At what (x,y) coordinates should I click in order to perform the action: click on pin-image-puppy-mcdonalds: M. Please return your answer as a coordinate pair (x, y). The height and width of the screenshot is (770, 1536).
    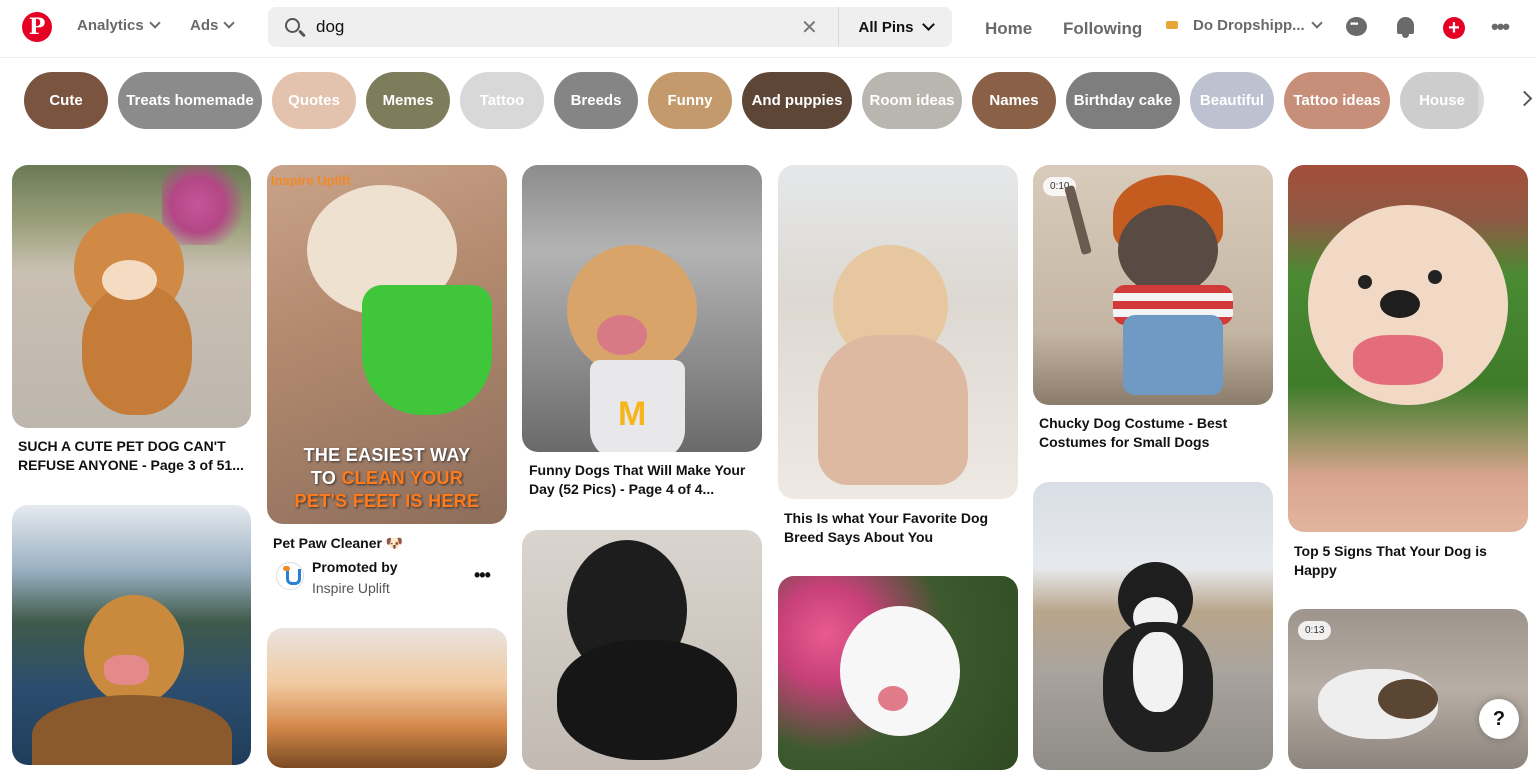
    Looking at the image, I should click on (642, 308).